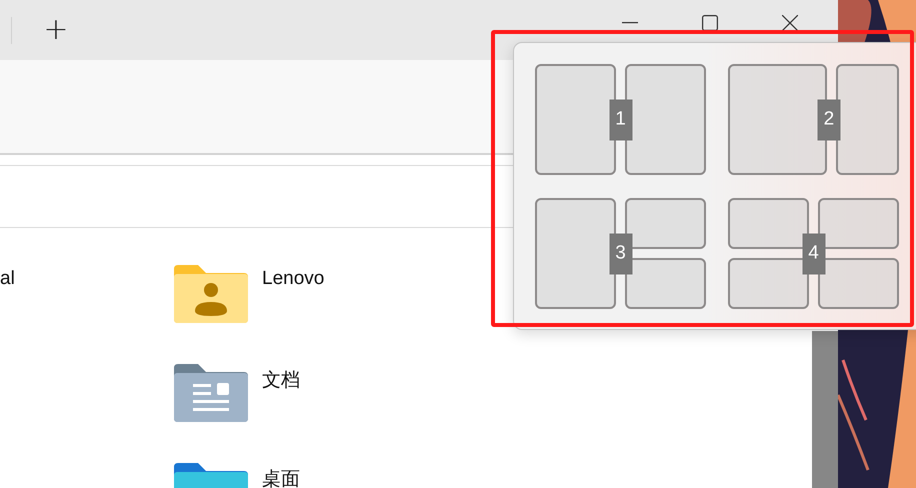  Describe the element at coordinates (281, 381) in the screenshot. I see `file-name: 文档` at that location.